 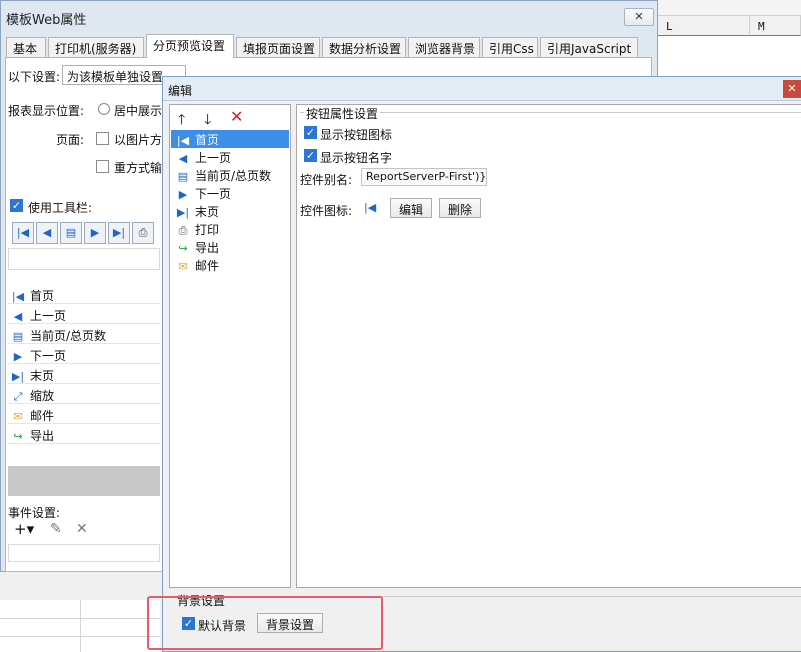 What do you see at coordinates (34, 513) in the screenshot?
I see `event-settings-label: 事件设置:` at bounding box center [34, 513].